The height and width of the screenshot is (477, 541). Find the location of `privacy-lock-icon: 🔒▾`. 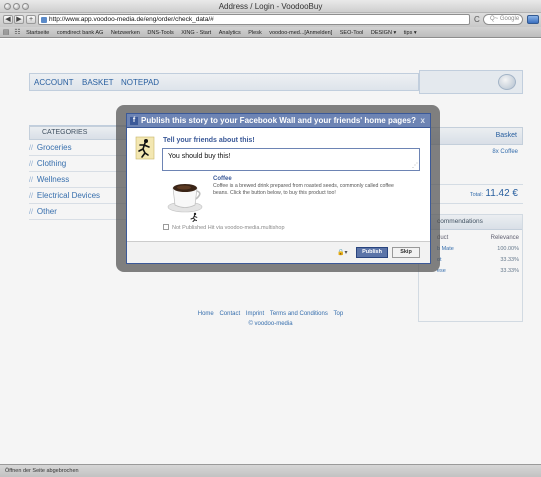

privacy-lock-icon: 🔒▾ is located at coordinates (342, 252).